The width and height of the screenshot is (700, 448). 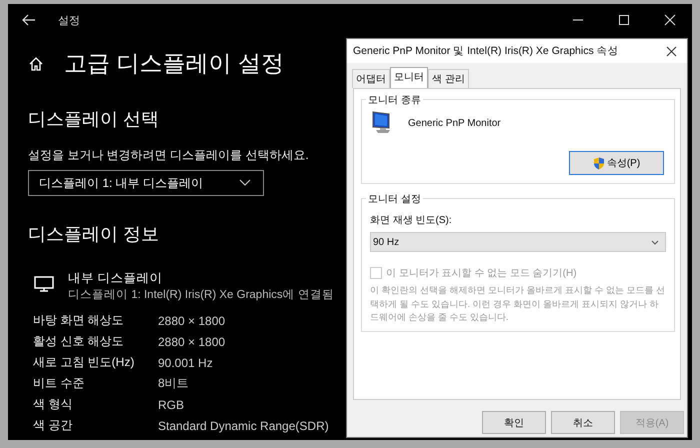 I want to click on section-title: 디스플레이 정보, so click(x=94, y=234).